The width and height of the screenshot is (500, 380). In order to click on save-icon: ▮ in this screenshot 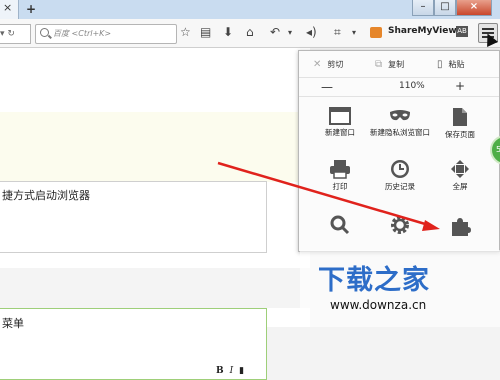, I will do `click(241, 371)`.